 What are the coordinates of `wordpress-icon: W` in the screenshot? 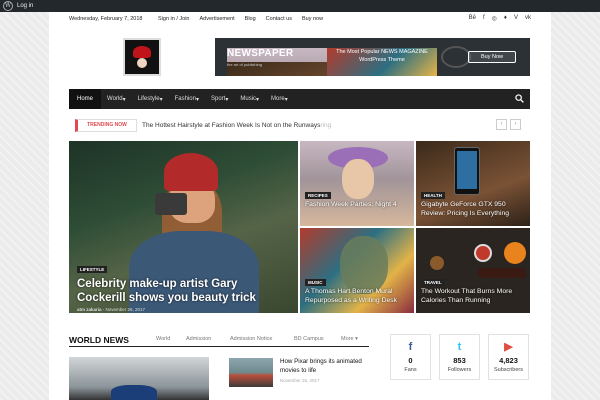 It's located at (8, 6).